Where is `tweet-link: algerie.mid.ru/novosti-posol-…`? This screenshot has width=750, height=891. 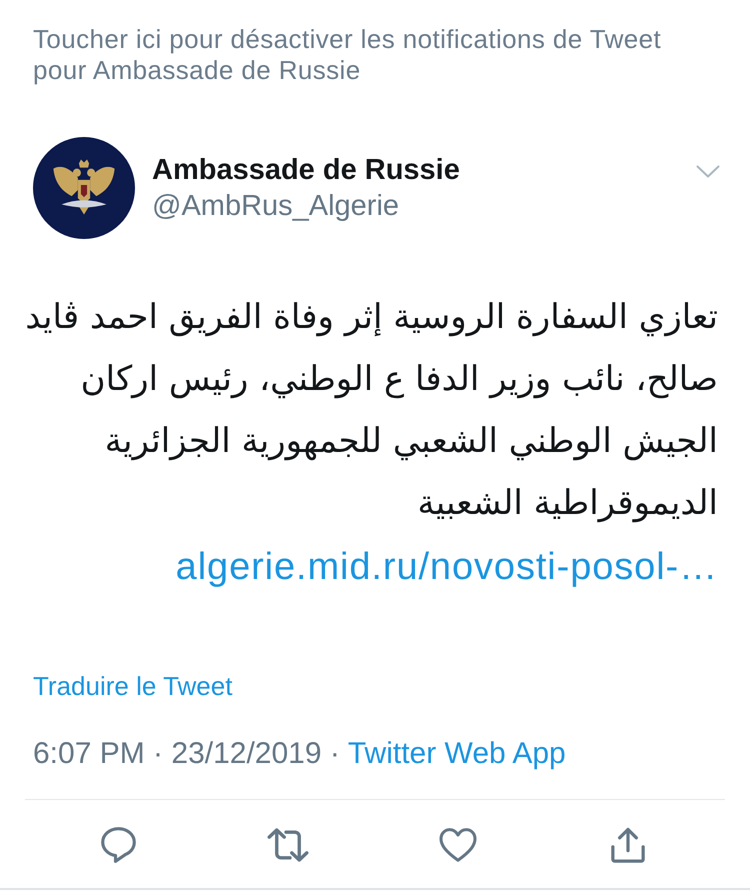
tweet-link: algerie.mid.ru/novosti-posol-… is located at coordinates (447, 567).